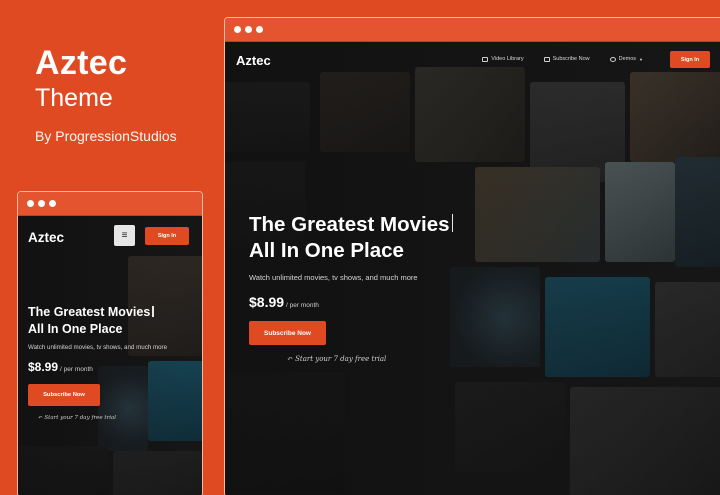  I want to click on browser-titlebar, so click(472, 30).